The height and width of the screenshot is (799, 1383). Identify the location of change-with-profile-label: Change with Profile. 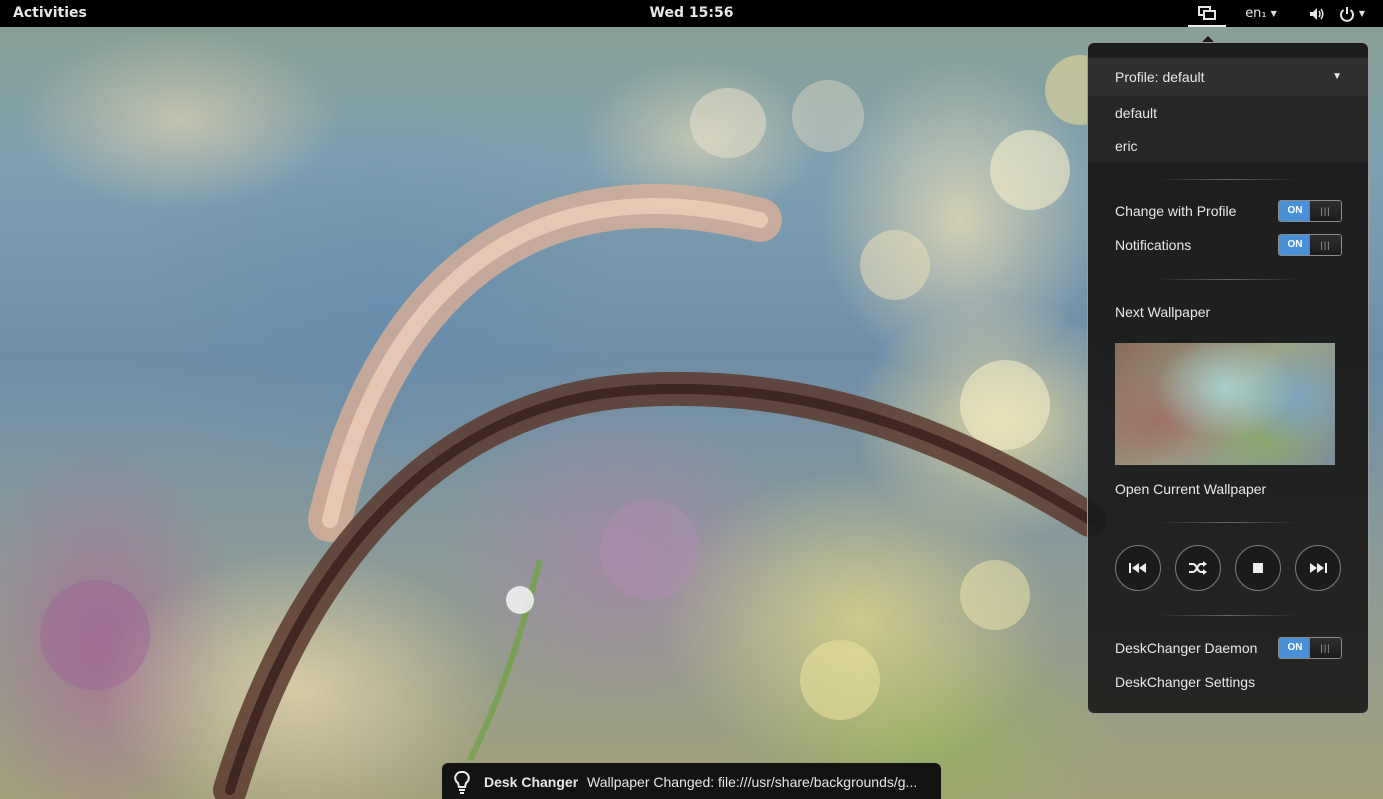
(1175, 211).